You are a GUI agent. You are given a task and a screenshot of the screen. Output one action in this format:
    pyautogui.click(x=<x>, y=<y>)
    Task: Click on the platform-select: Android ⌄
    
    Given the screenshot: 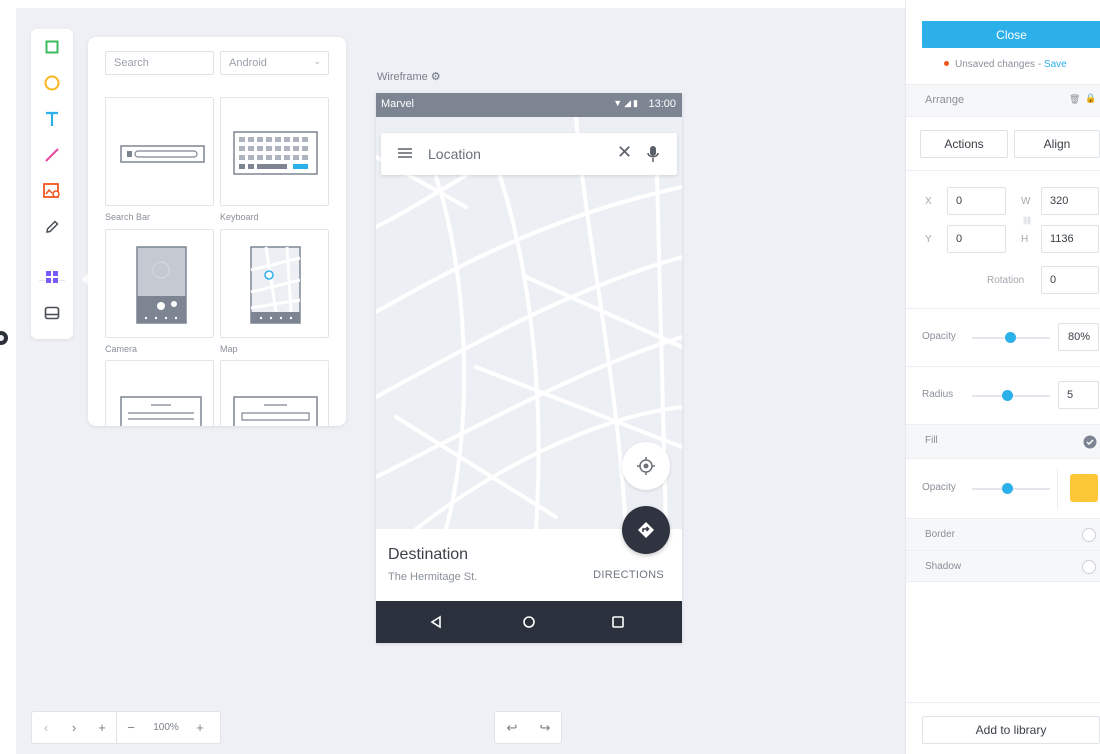 What is the action you would take?
    pyautogui.click(x=274, y=63)
    